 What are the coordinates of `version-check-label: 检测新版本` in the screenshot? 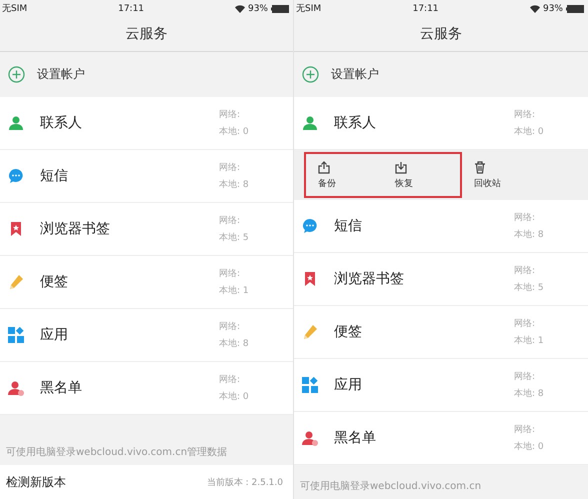 It's located at (36, 482).